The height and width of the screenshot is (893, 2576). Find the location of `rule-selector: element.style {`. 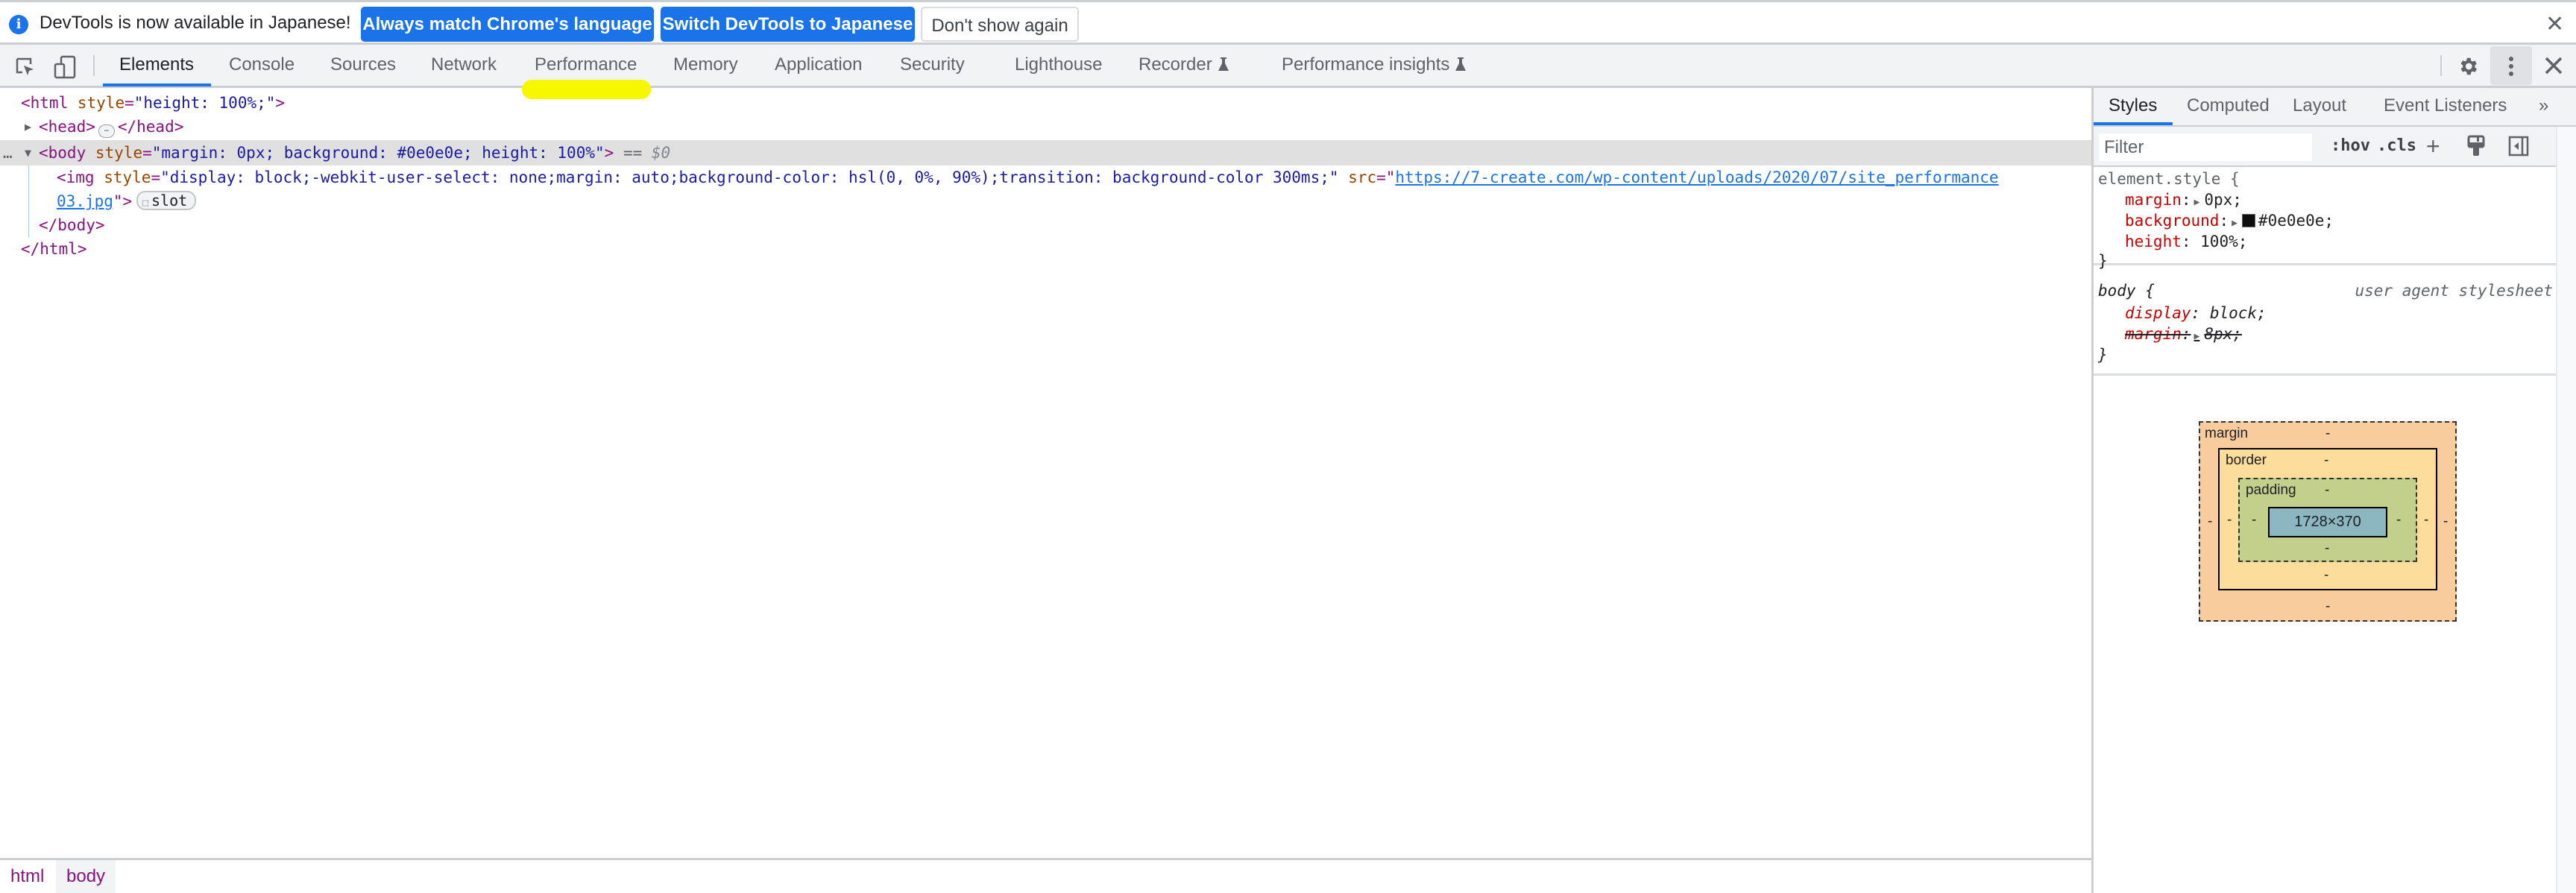

rule-selector: element.style { is located at coordinates (2169, 178).